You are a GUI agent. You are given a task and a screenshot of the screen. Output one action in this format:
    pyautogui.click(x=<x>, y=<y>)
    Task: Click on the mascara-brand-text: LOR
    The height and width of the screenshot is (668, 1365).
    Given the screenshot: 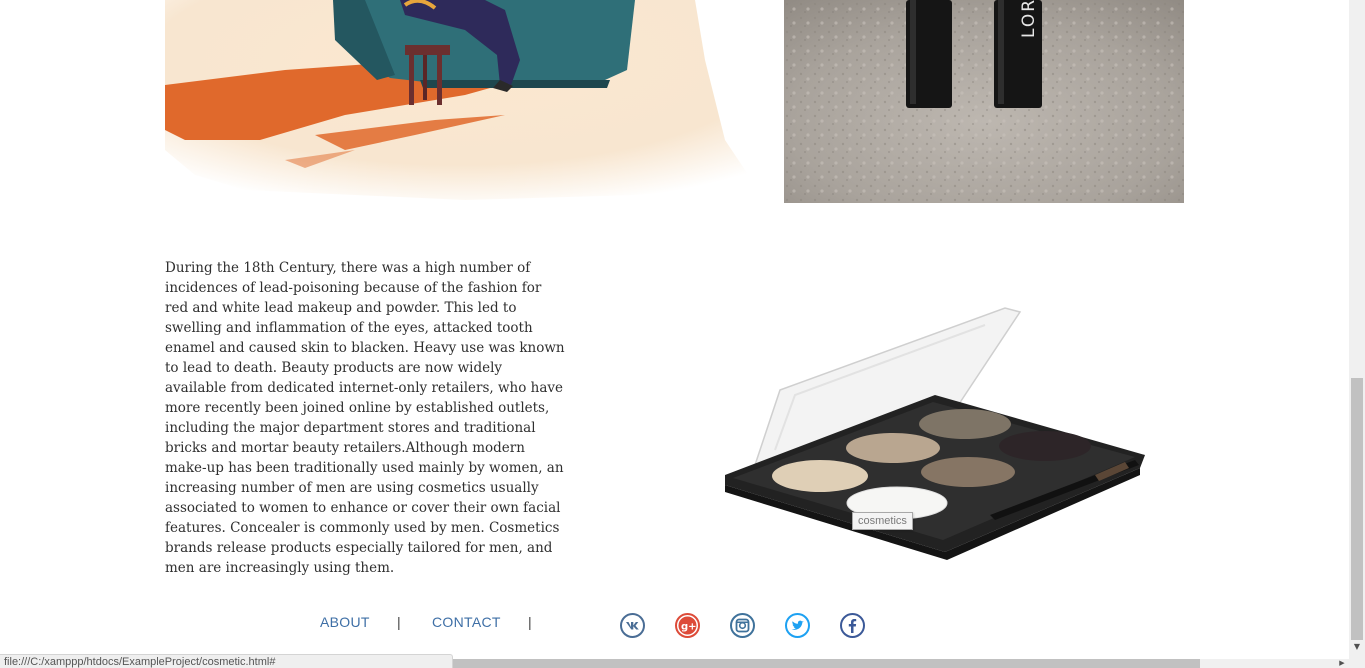 What is the action you would take?
    pyautogui.click(x=1029, y=19)
    